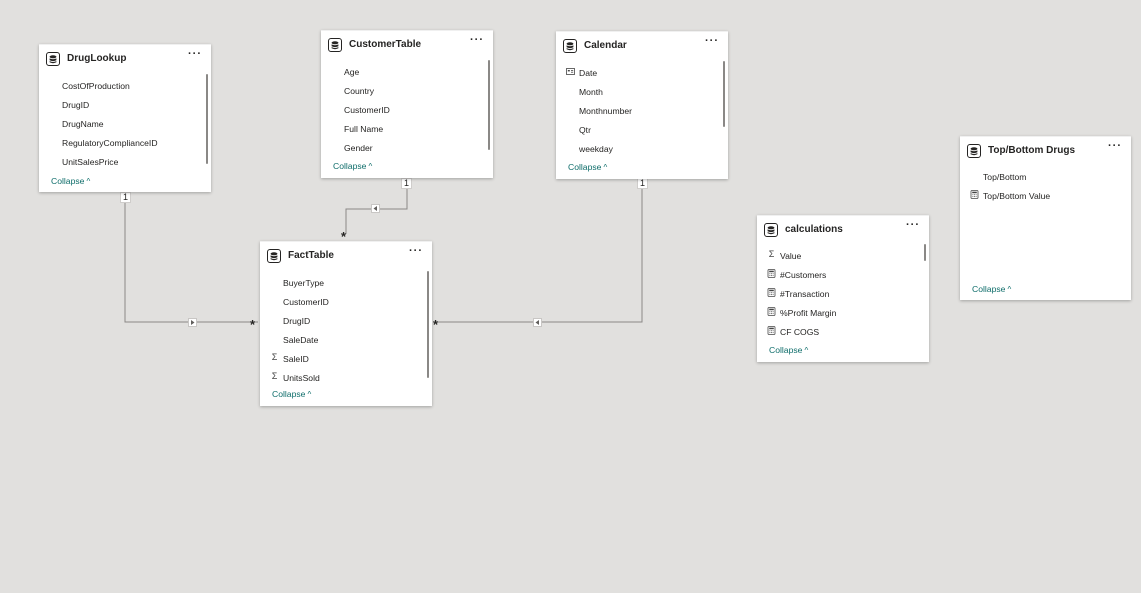  I want to click on table-card-header: CustomerTable ···, so click(407, 45).